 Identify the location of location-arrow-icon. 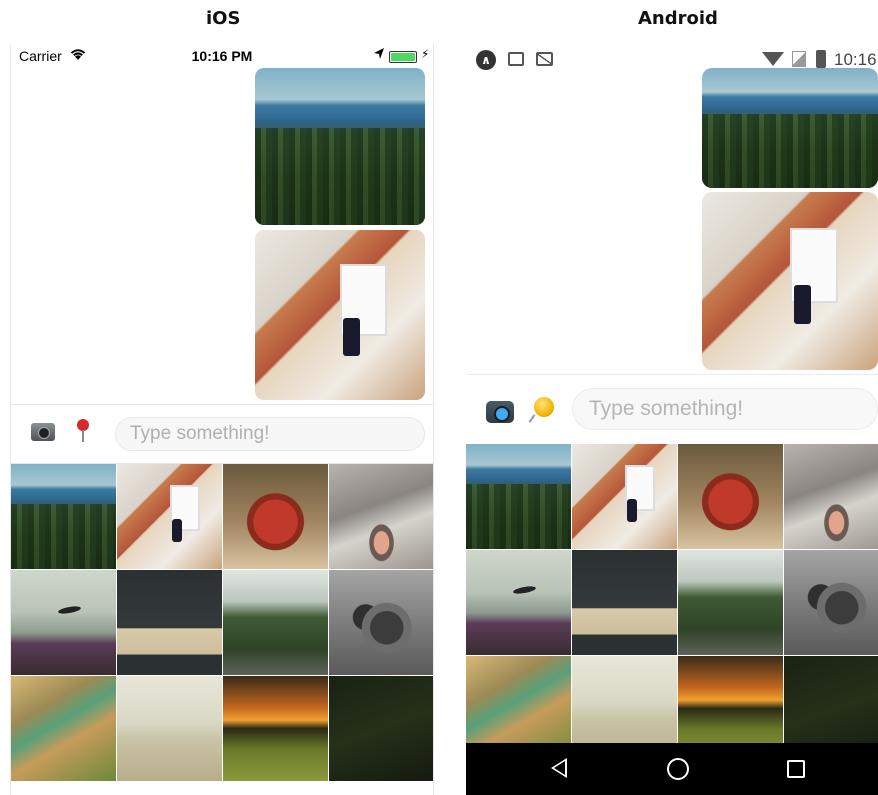
(379, 53).